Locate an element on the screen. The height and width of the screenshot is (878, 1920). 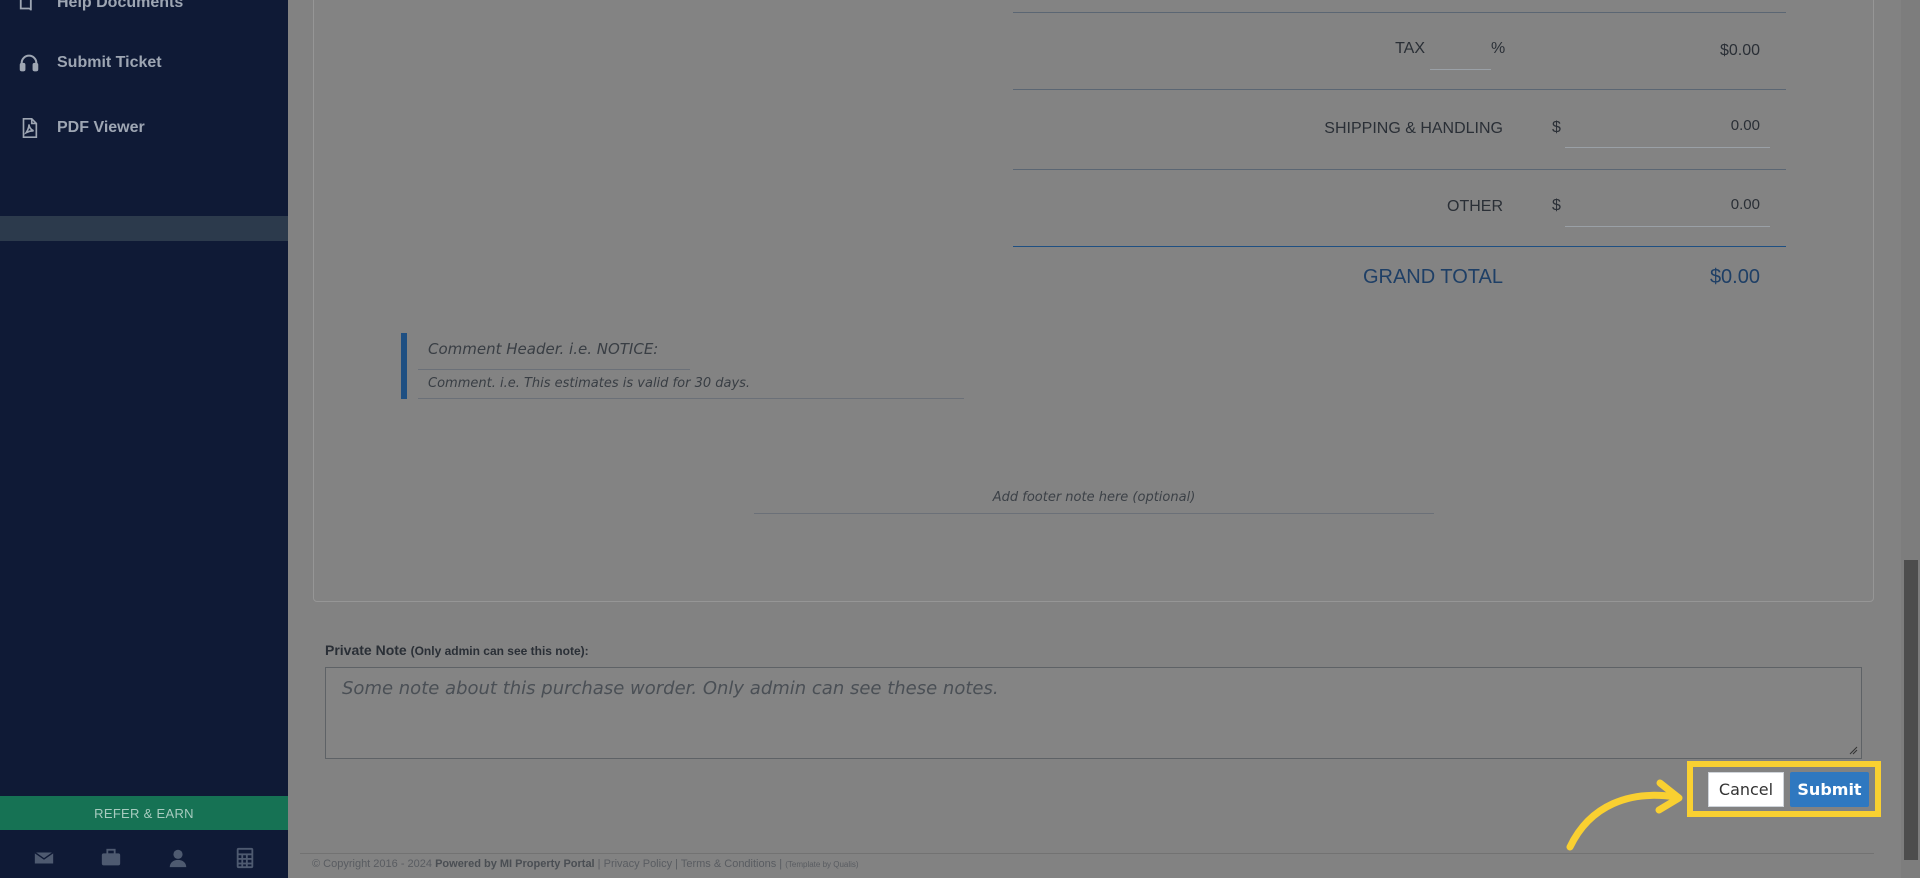
divider-total is located at coordinates (1399, 246).